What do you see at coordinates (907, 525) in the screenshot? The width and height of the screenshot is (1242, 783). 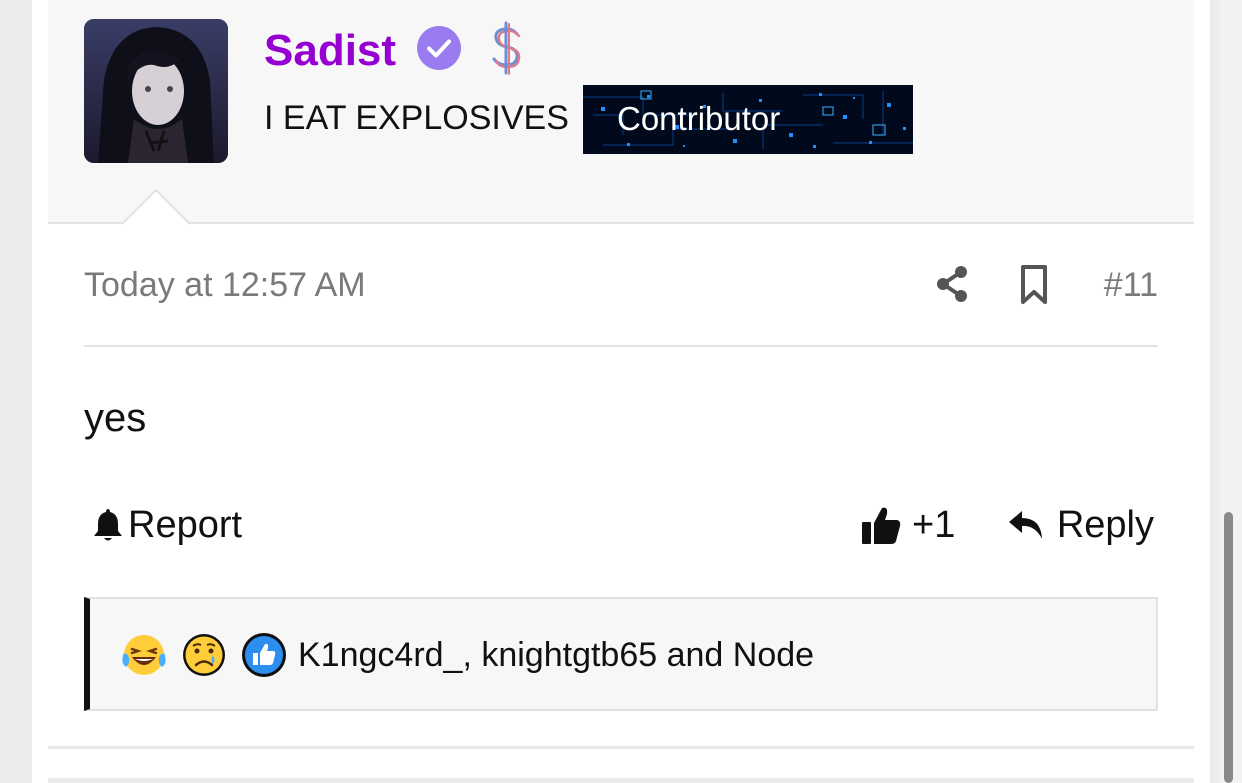 I see `like-button: +1` at bounding box center [907, 525].